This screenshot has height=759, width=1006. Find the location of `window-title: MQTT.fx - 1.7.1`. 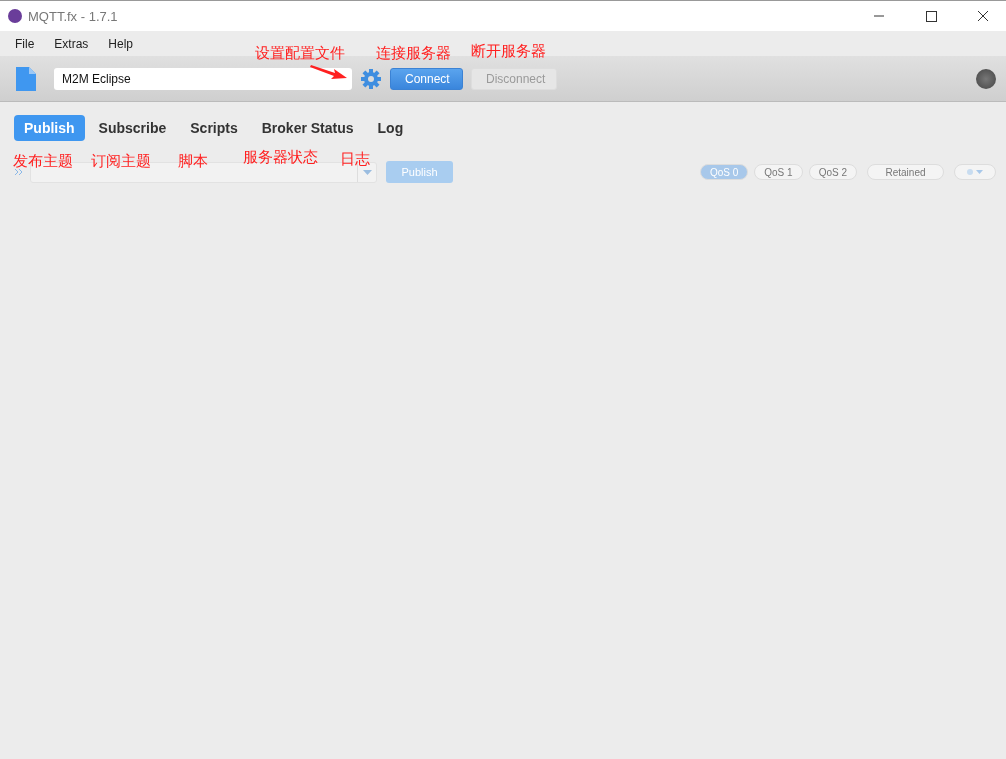

window-title: MQTT.fx - 1.7.1 is located at coordinates (73, 16).